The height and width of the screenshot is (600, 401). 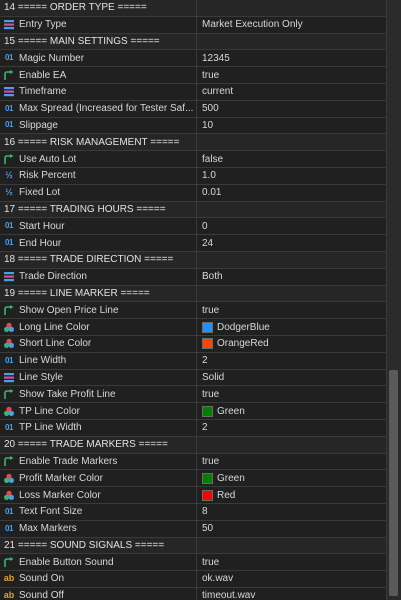 What do you see at coordinates (291, 529) in the screenshot?
I see `property-value-cell: 50` at bounding box center [291, 529].